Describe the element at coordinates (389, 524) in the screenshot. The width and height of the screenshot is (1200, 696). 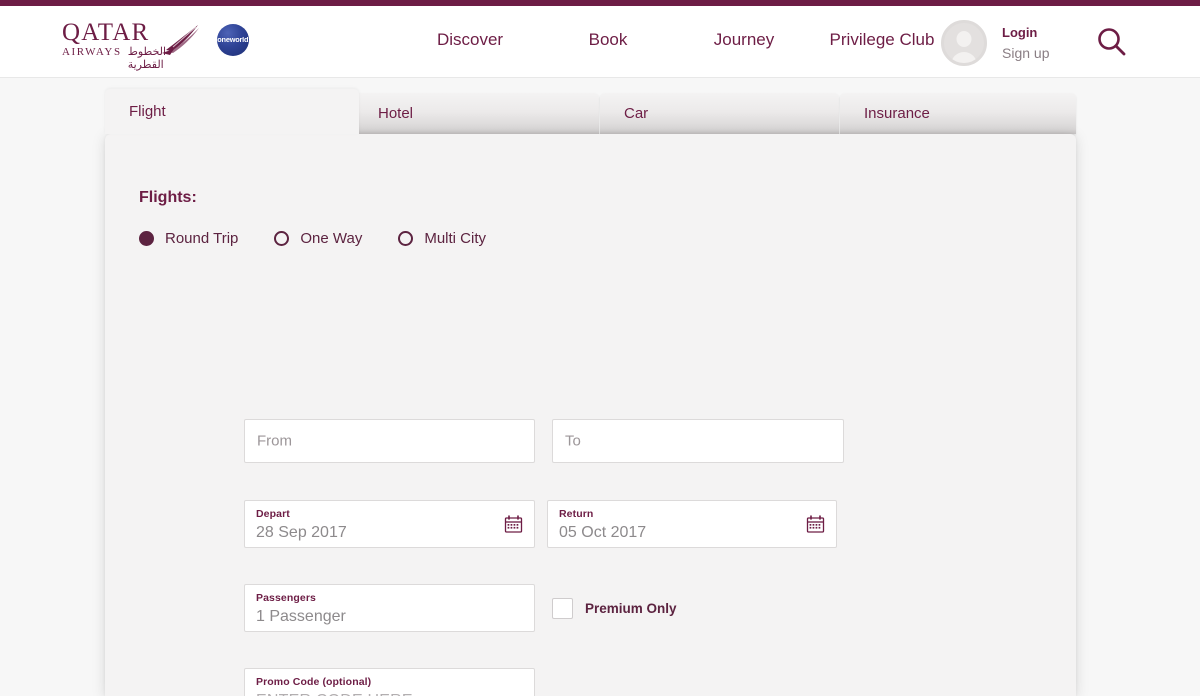
I see `depart-date-input: Depart 28 Sep 2017` at that location.